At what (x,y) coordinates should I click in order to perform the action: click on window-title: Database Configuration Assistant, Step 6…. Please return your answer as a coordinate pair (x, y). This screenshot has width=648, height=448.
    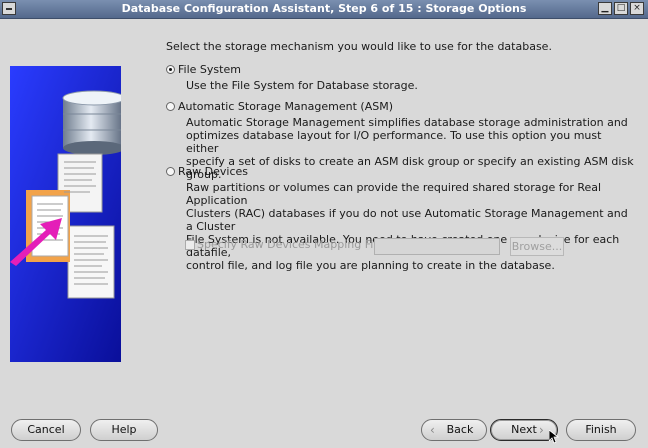
    Looking at the image, I should click on (324, 8).